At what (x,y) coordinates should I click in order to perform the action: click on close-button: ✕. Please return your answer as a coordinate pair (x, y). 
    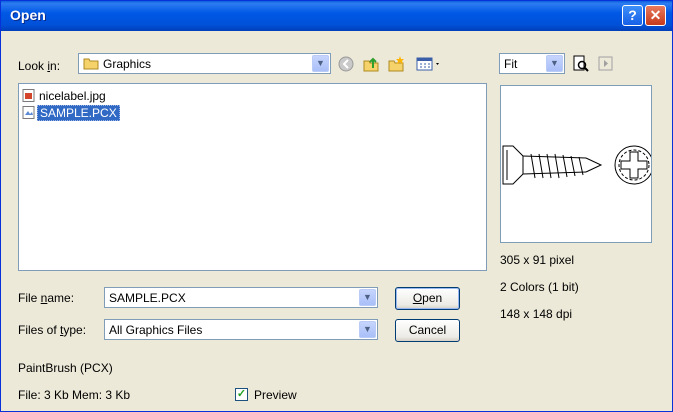
    Looking at the image, I should click on (655, 15).